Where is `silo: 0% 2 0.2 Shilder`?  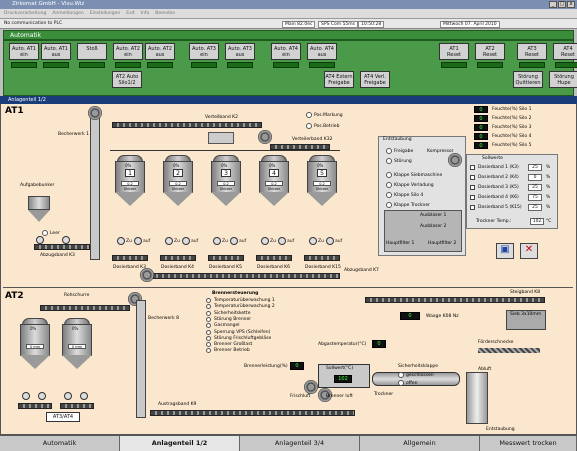
silo: 0% 2 0.2 Shilder is located at coordinates (178, 181).